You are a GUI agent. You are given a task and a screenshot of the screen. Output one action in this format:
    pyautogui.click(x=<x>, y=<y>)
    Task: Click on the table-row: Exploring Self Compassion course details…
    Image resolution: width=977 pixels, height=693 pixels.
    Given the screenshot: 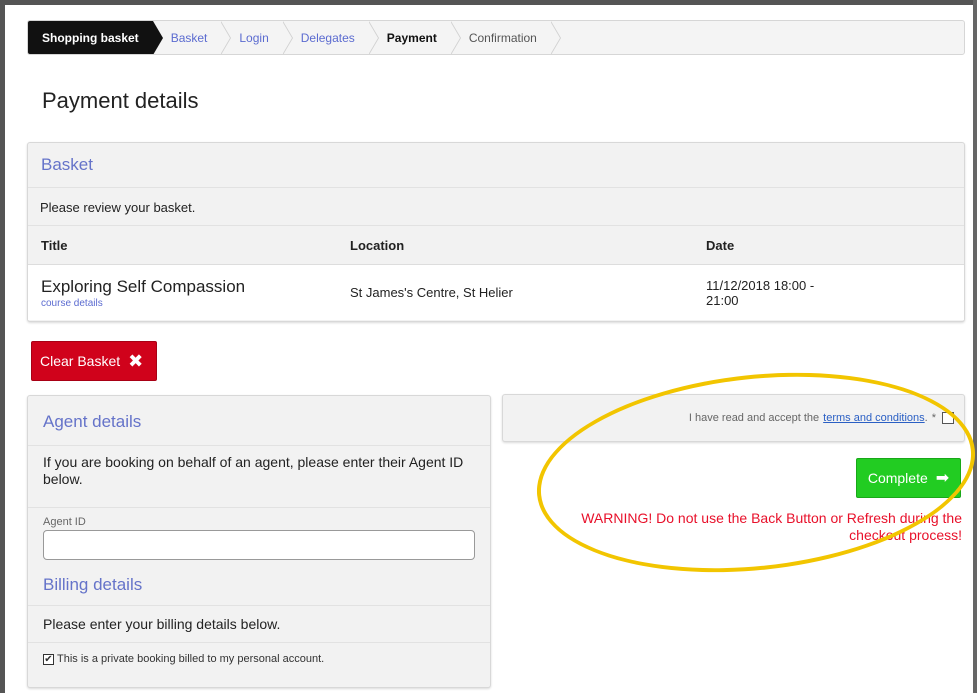 What is the action you would take?
    pyautogui.click(x=496, y=292)
    